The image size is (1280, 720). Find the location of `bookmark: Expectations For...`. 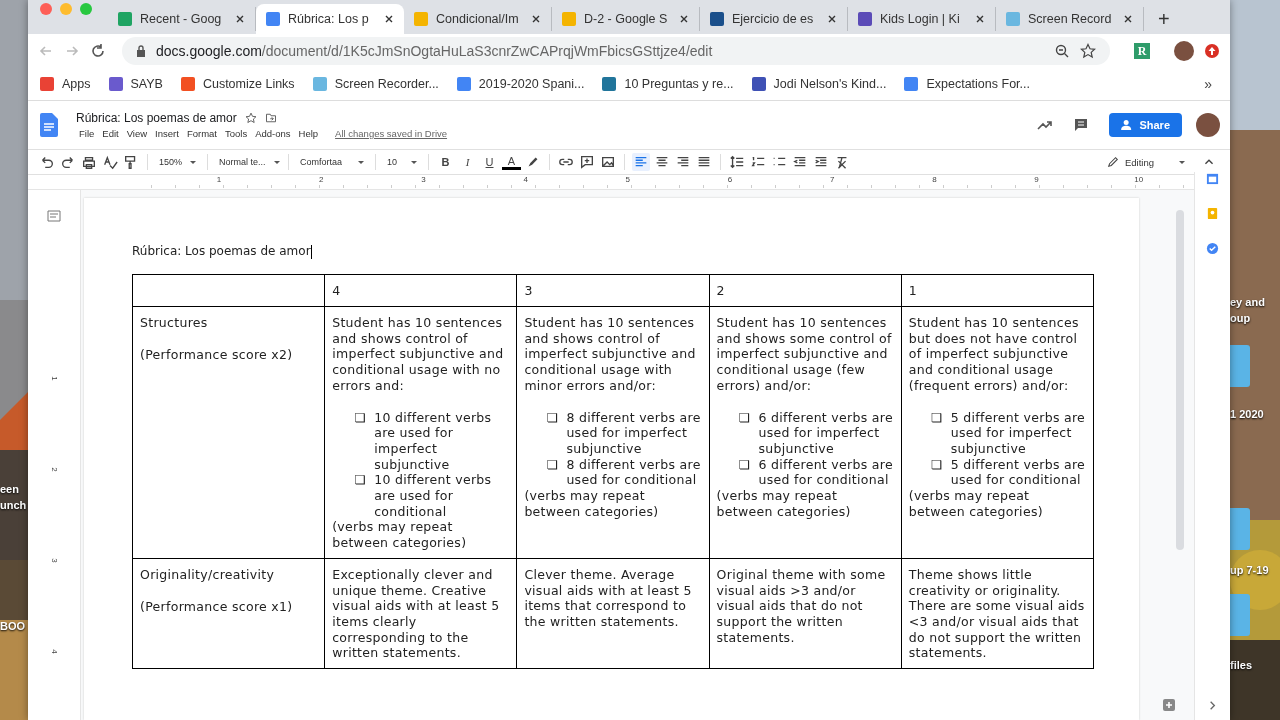

bookmark: Expectations For... is located at coordinates (967, 84).